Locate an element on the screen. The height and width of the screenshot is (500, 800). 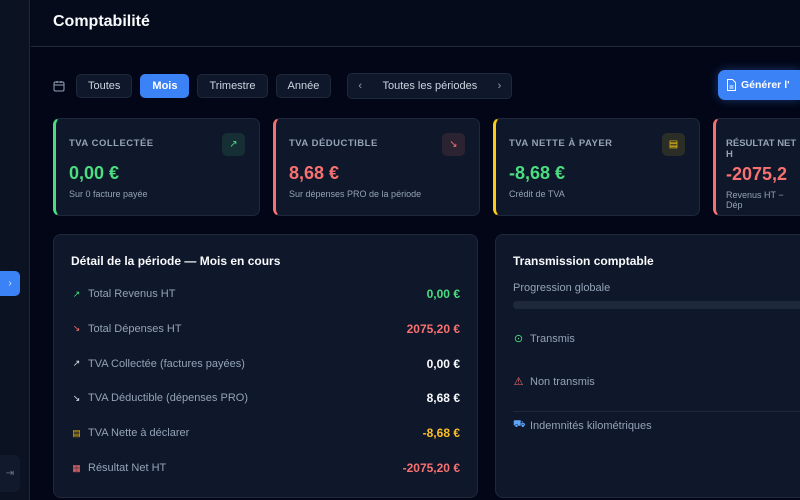
generate-button: Générer l' is located at coordinates (759, 85).